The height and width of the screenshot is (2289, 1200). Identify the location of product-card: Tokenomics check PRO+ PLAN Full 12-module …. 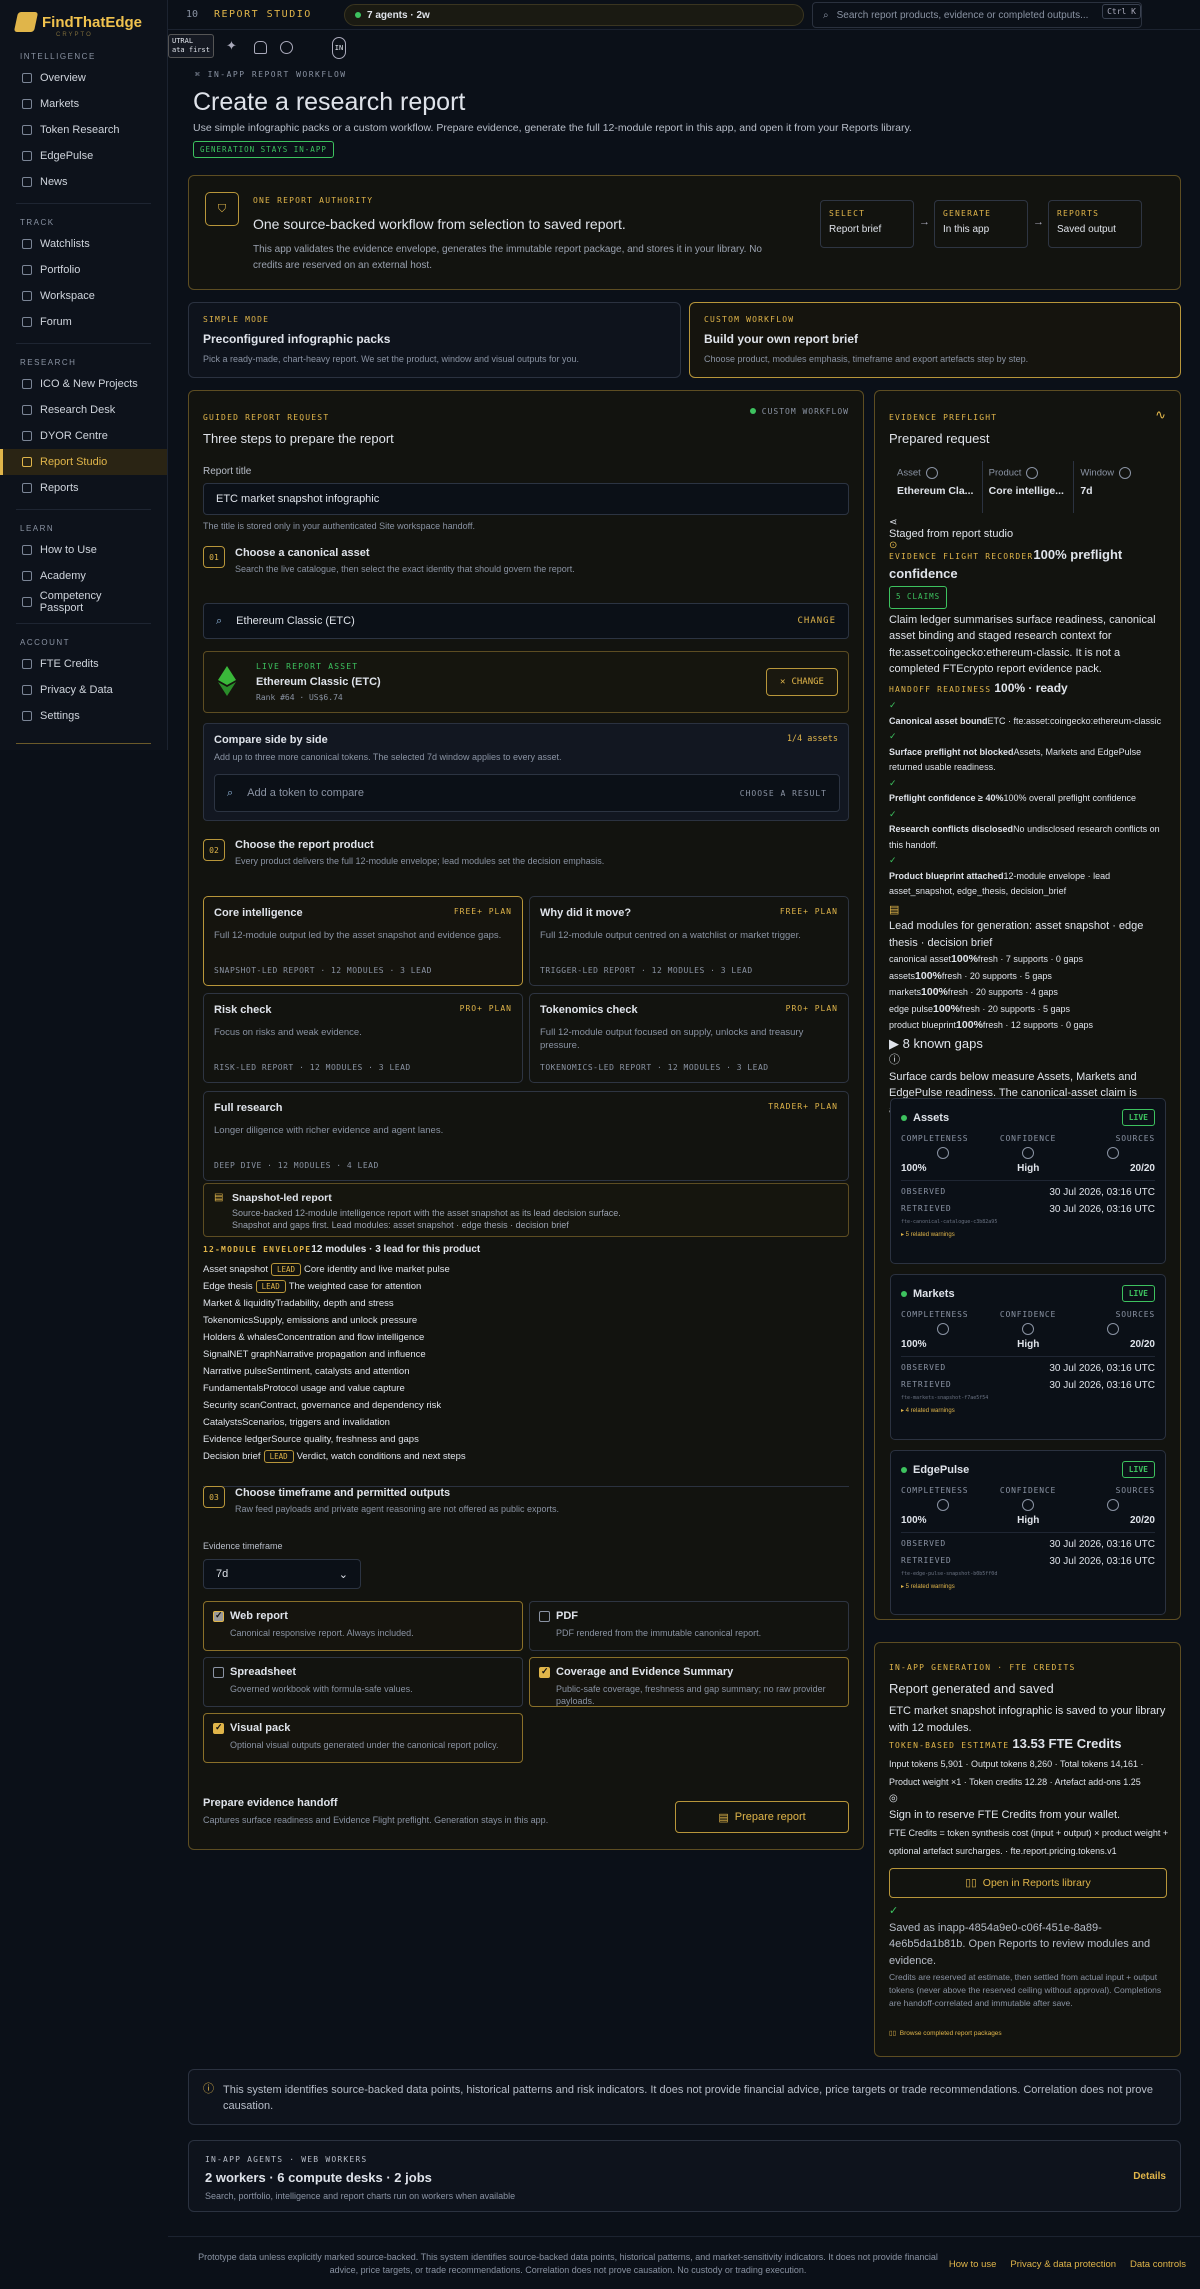
(689, 1038).